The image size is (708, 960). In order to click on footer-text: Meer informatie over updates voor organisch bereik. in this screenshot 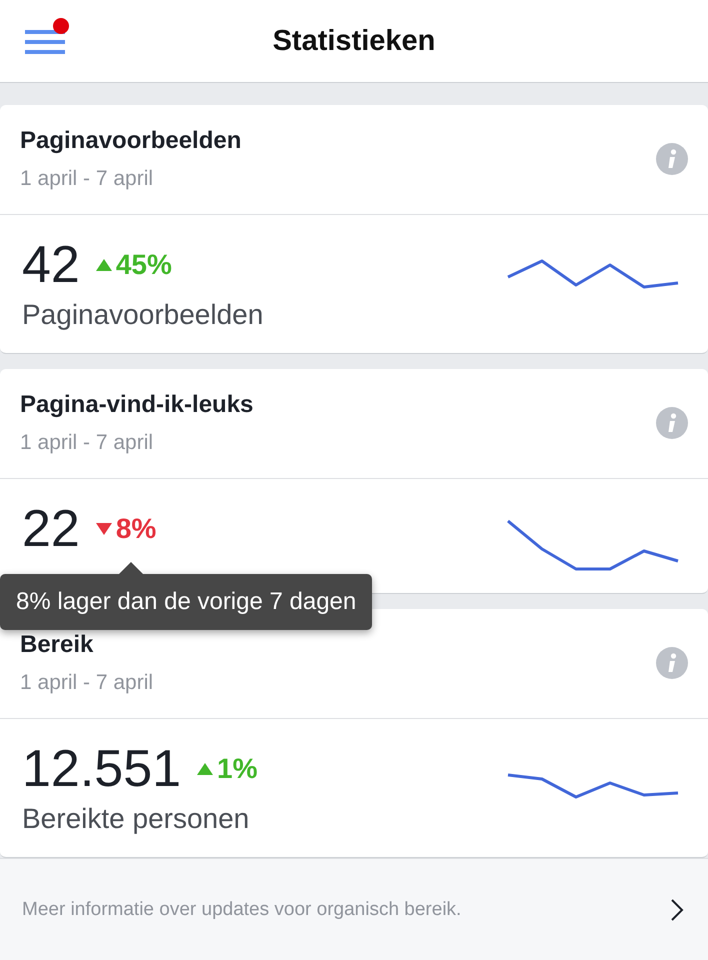, I will do `click(242, 909)`.